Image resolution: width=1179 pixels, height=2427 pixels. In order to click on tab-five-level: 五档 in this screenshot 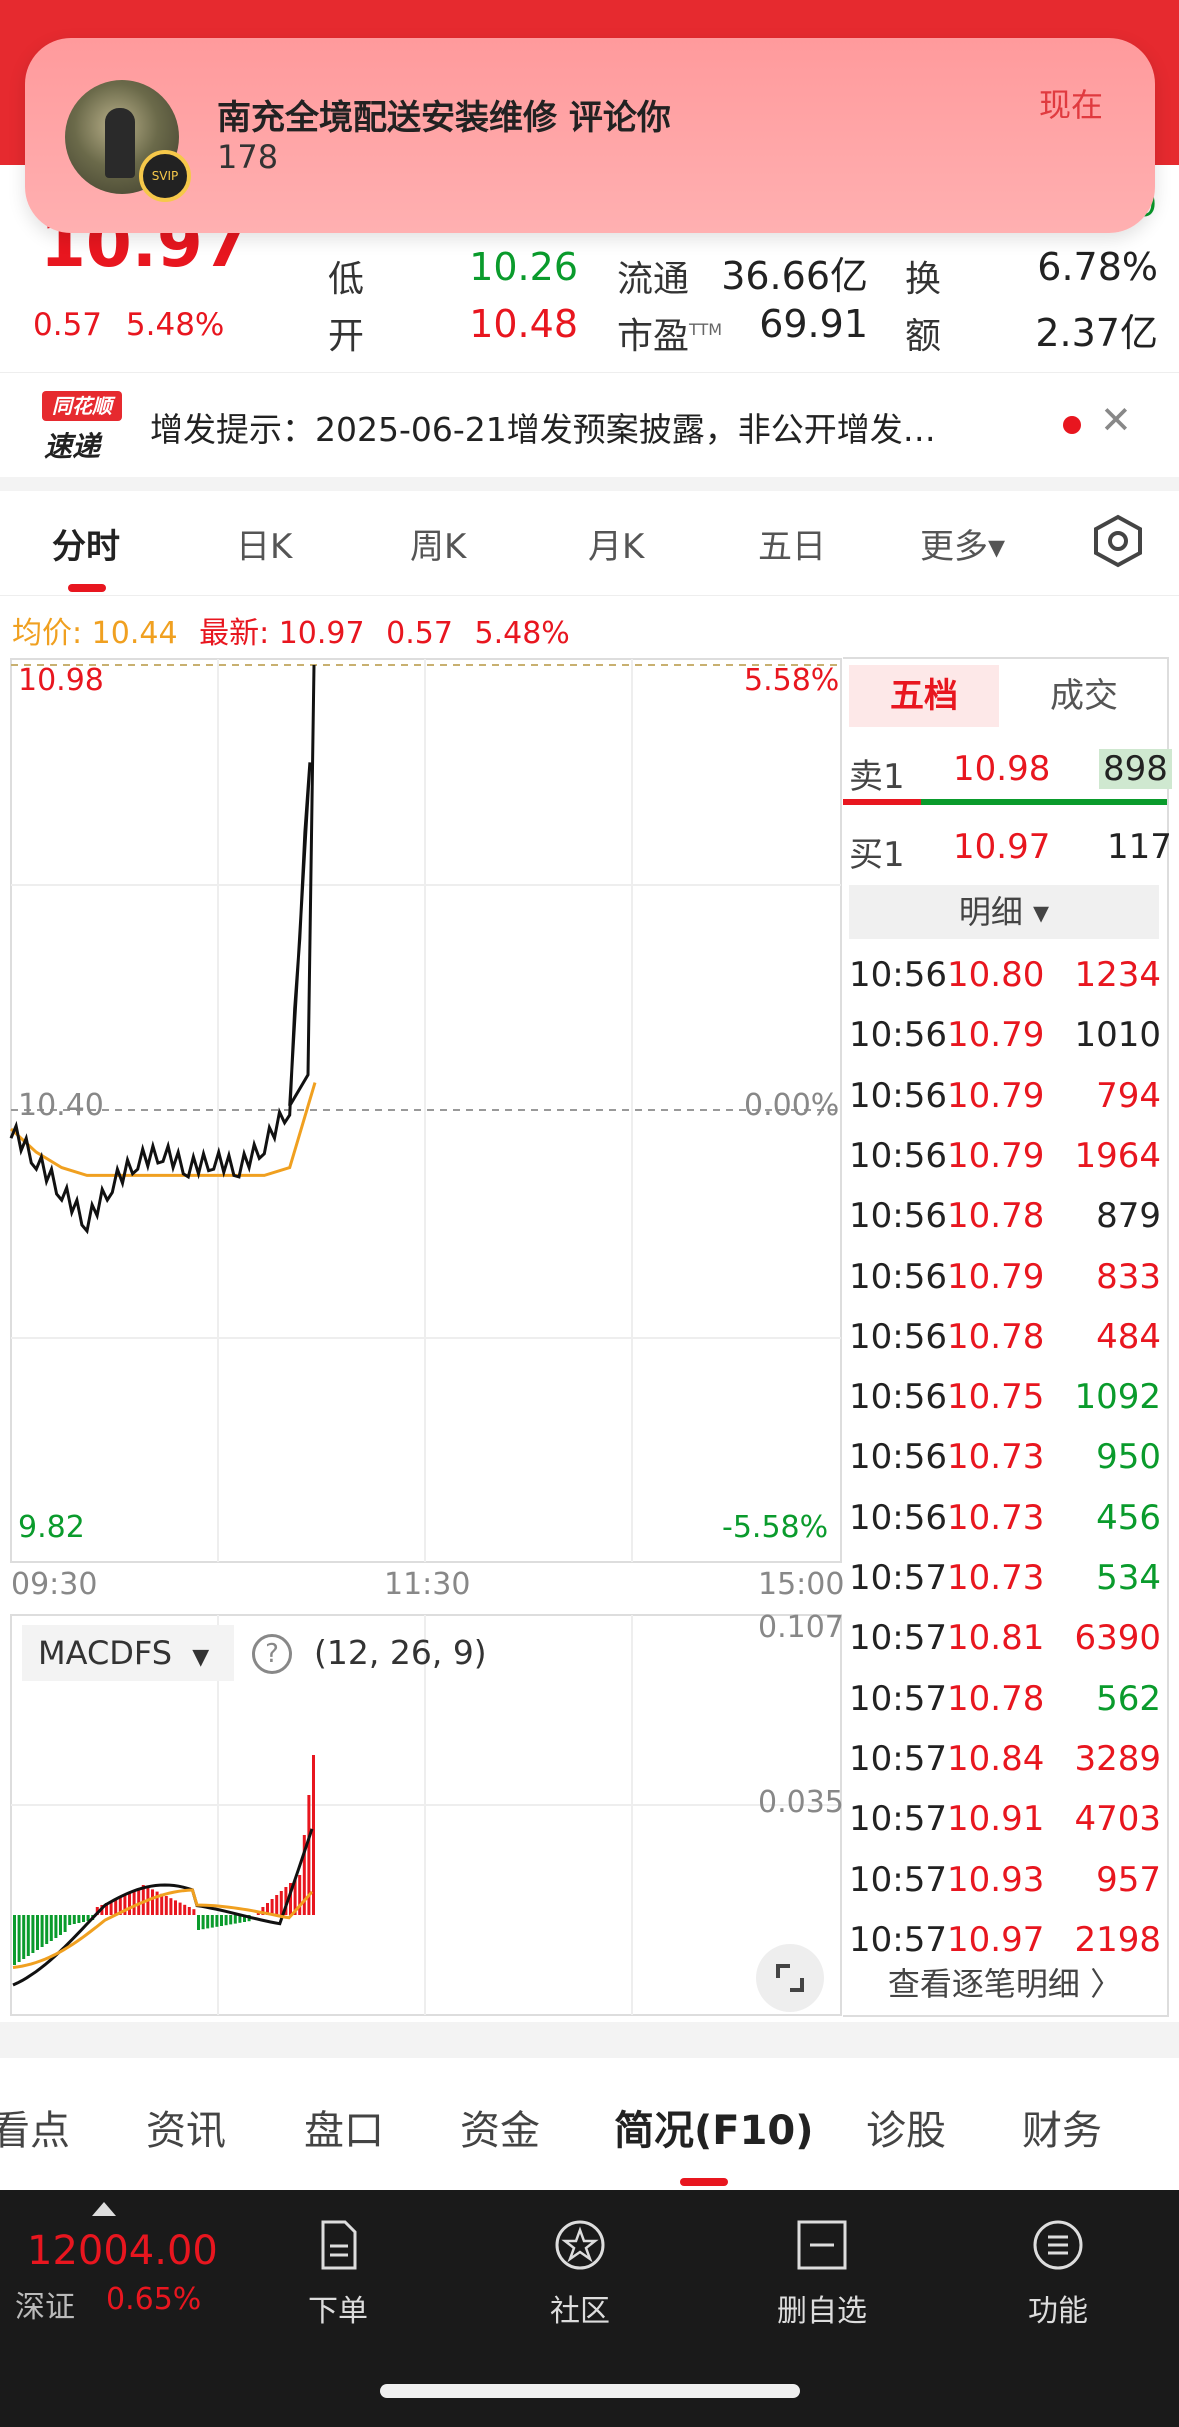, I will do `click(924, 696)`.